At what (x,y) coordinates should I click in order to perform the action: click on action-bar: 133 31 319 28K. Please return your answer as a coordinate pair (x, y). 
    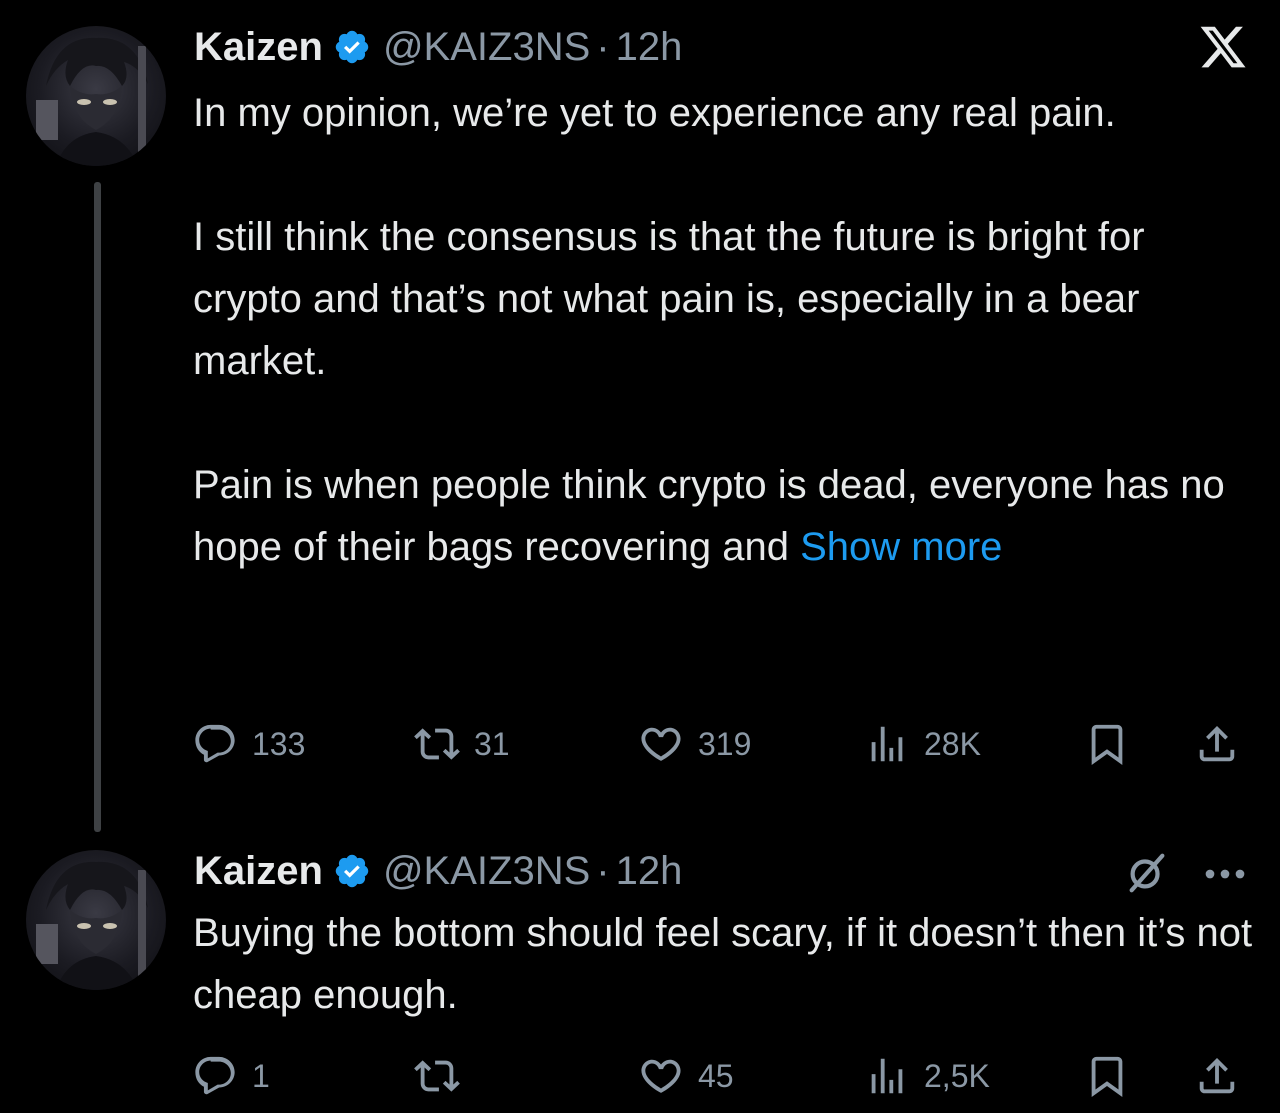
    Looking at the image, I should click on (722, 744).